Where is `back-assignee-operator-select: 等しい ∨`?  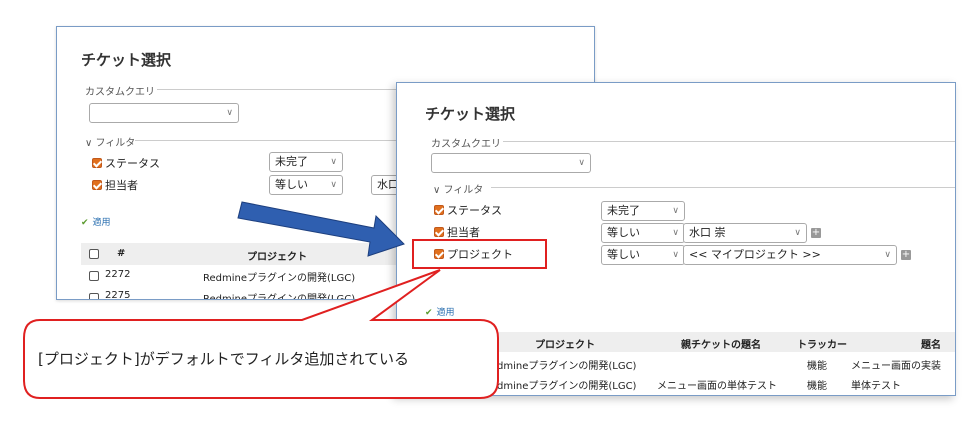
back-assignee-operator-select: 等しい ∨ is located at coordinates (306, 185).